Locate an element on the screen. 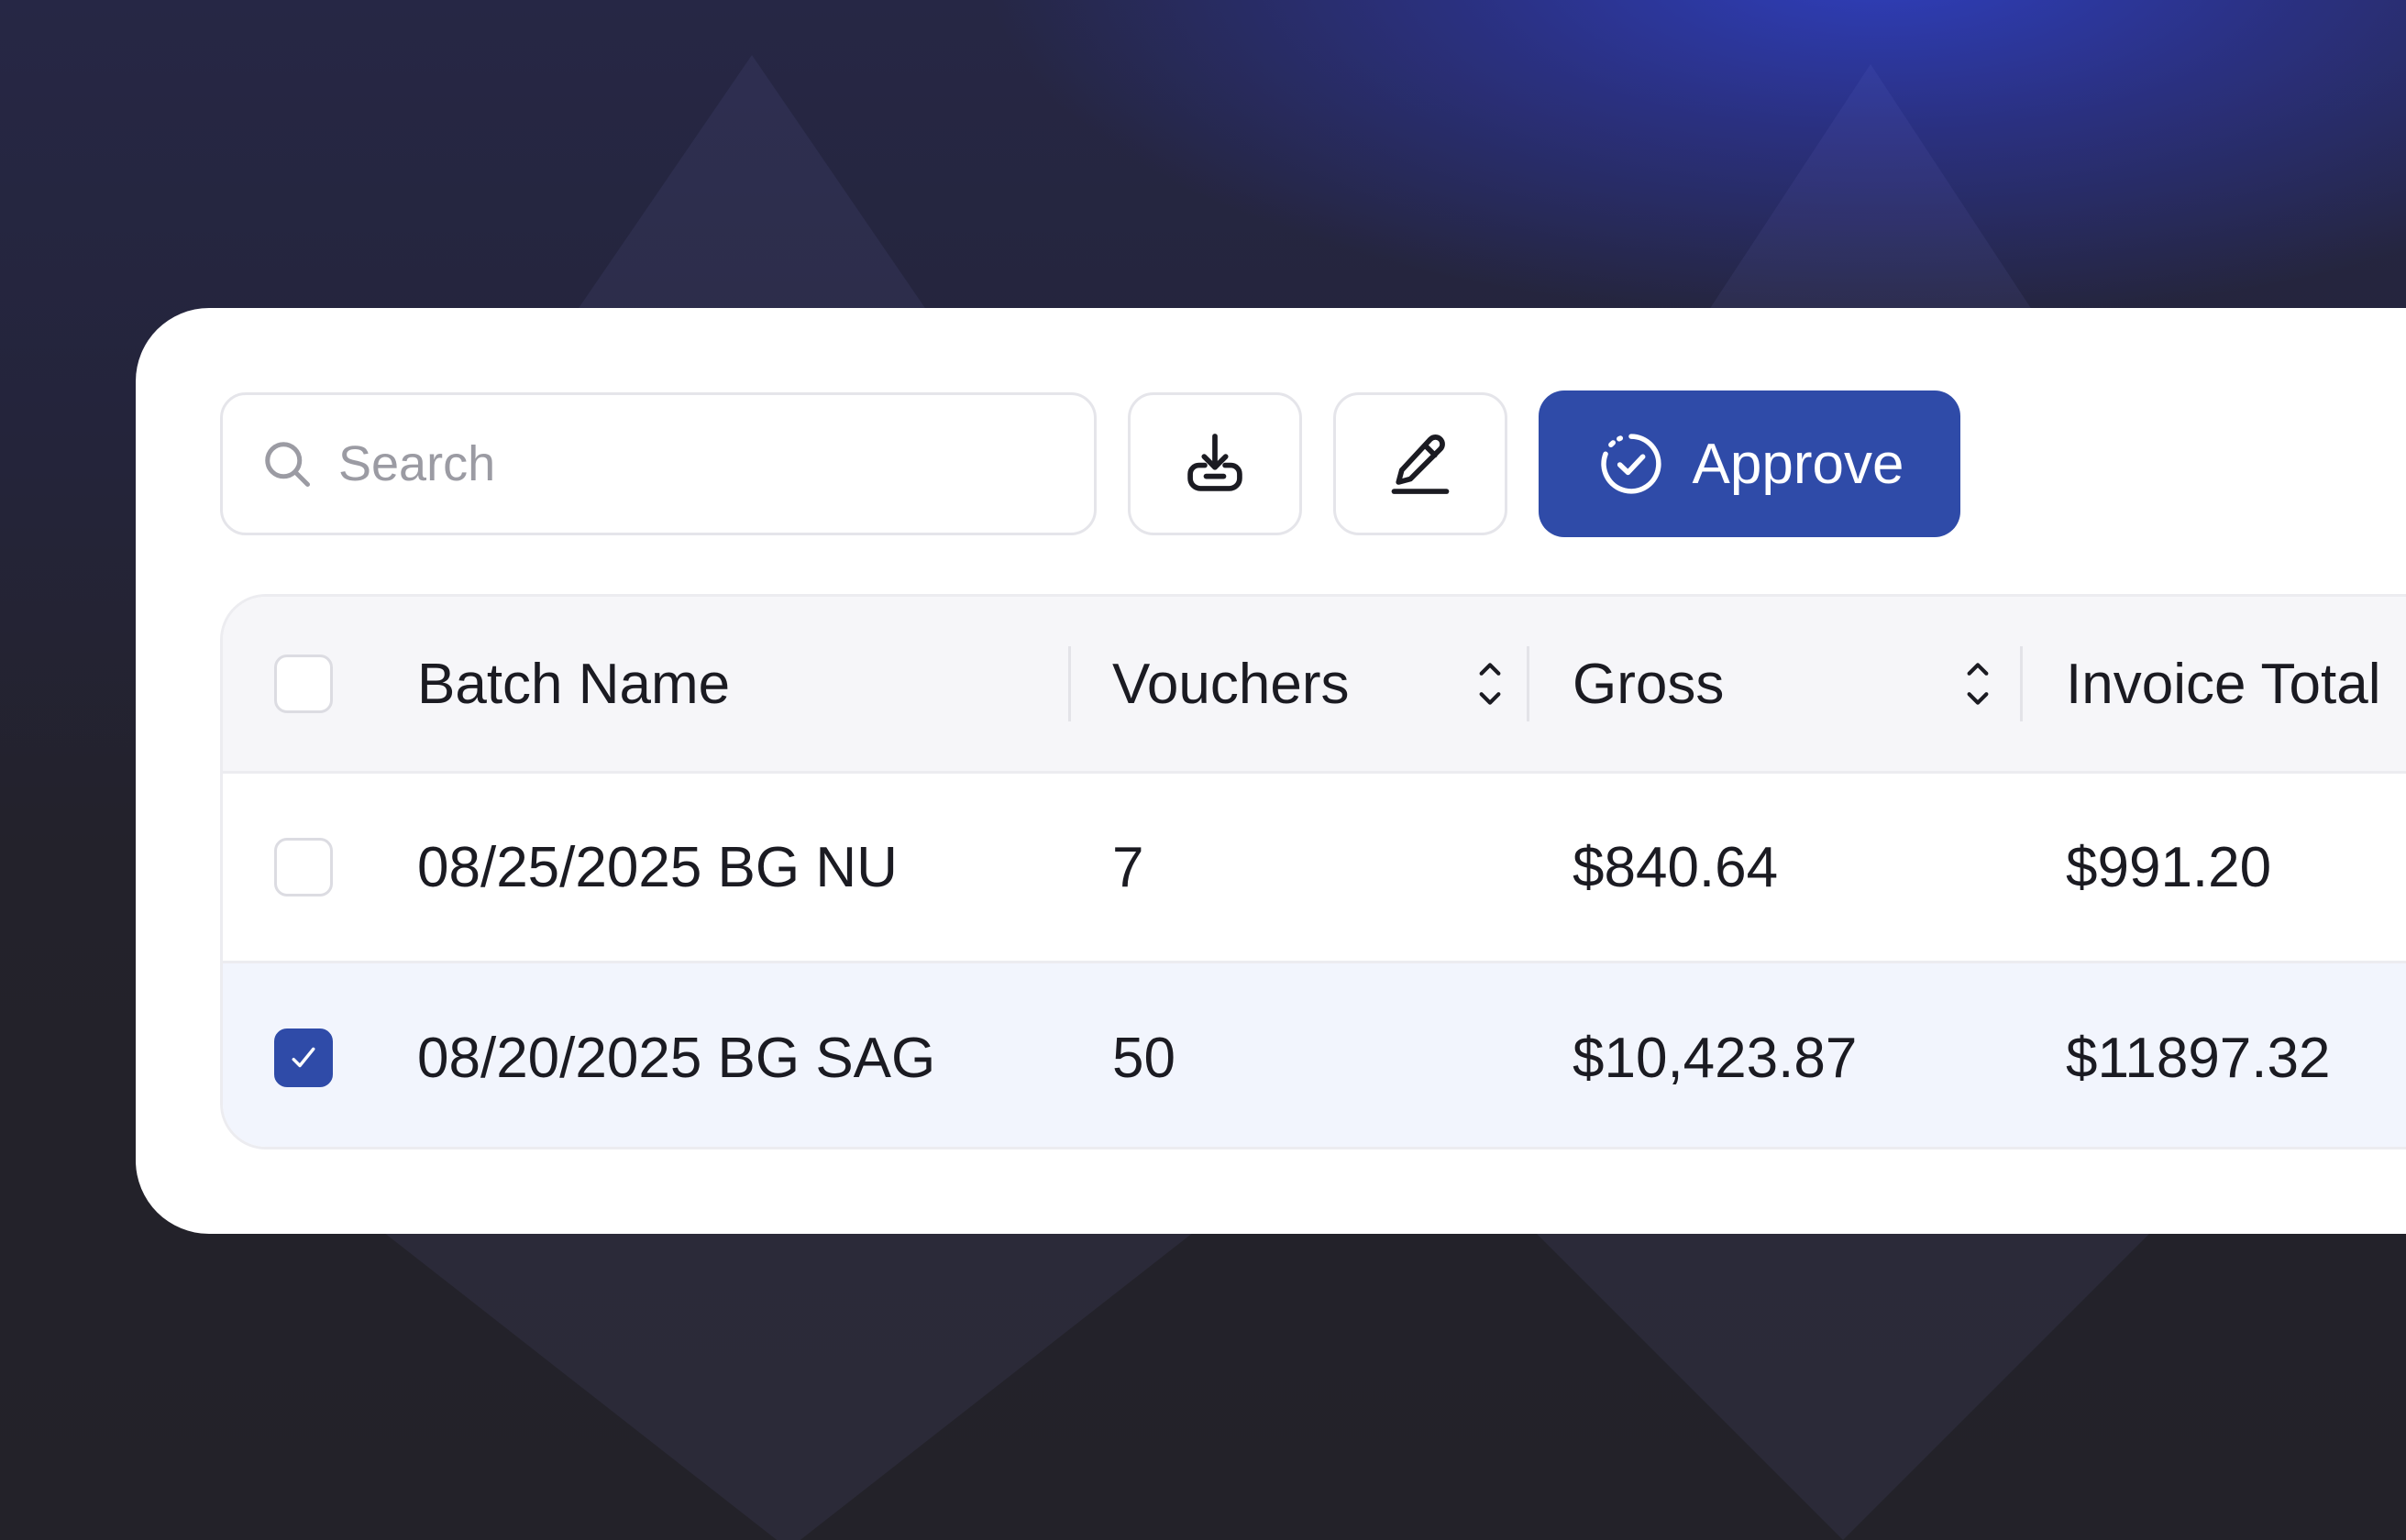 The image size is (2406, 1540). vouchers-cell: 7 is located at coordinates (1128, 867).